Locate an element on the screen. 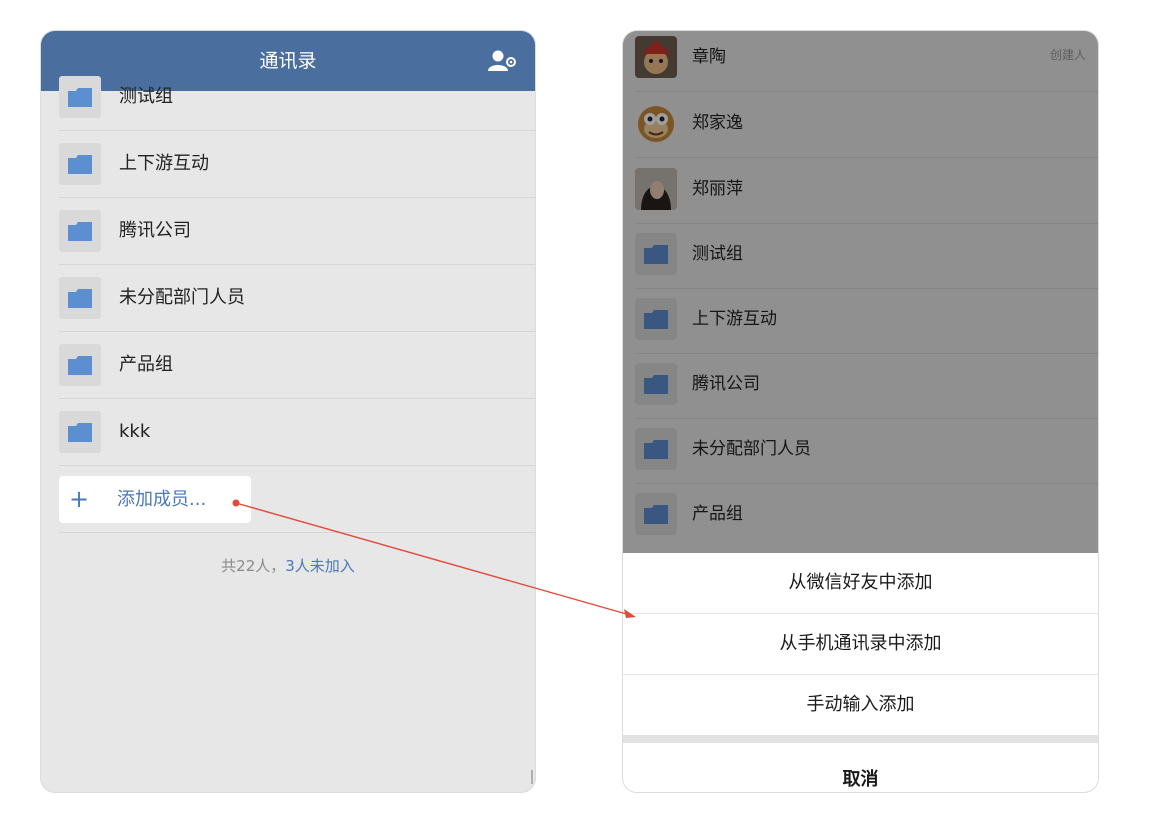 This screenshot has width=1152, height=826. arrow-line is located at coordinates (433, 559).